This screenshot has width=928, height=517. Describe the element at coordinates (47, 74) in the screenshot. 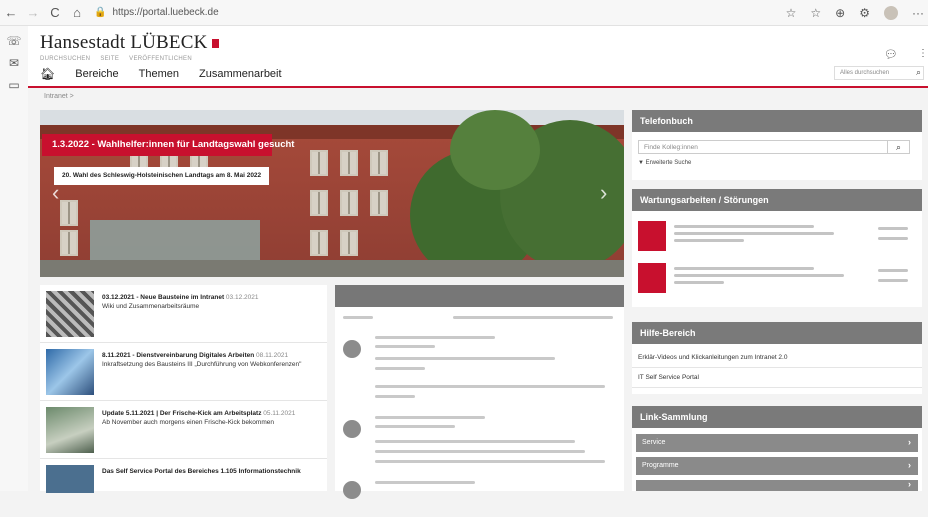

I see `home-icon: 🏠︎` at that location.